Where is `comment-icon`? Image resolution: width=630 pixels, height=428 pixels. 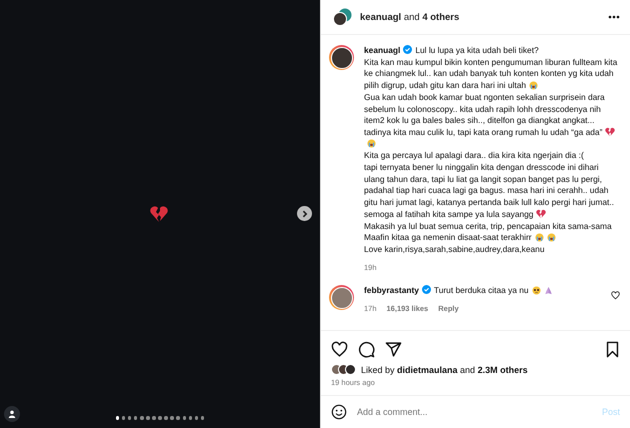
comment-icon is located at coordinates (366, 349).